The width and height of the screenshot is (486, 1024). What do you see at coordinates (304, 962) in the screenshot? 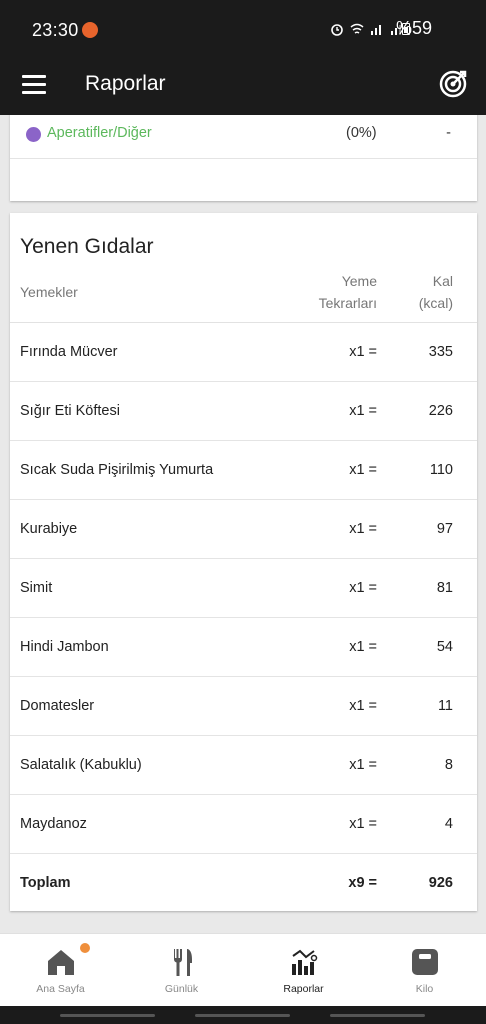
I see `chart-icon` at bounding box center [304, 962].